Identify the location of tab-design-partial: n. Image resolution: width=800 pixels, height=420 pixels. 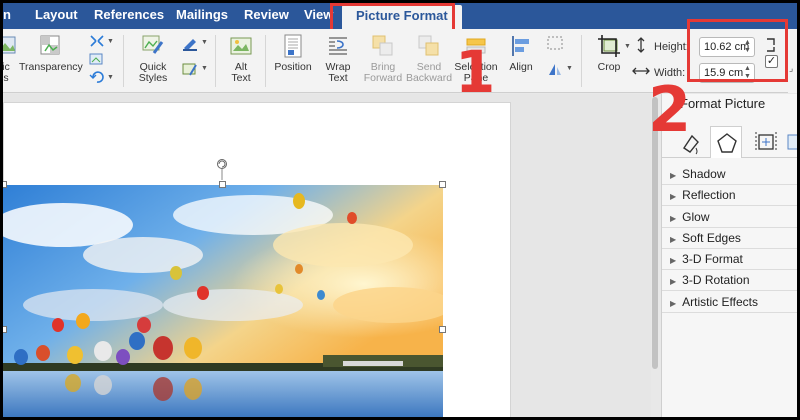
(7, 16).